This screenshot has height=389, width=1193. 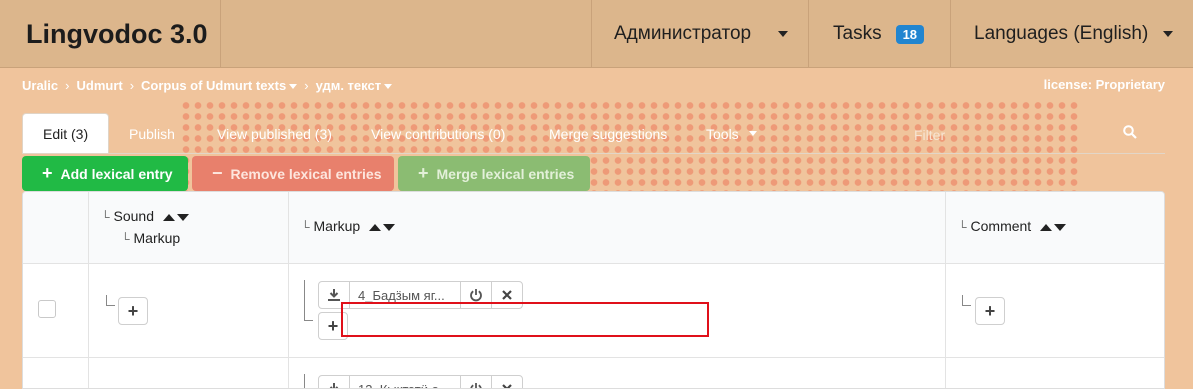 What do you see at coordinates (133, 216) in the screenshot?
I see `column-header-sound-label: Sound` at bounding box center [133, 216].